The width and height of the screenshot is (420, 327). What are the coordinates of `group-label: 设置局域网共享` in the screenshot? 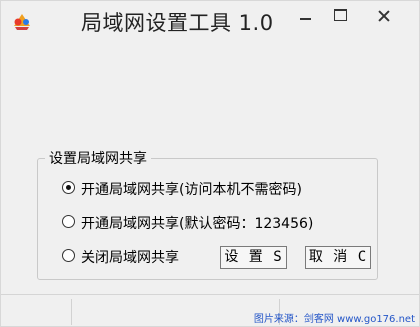 It's located at (98, 158).